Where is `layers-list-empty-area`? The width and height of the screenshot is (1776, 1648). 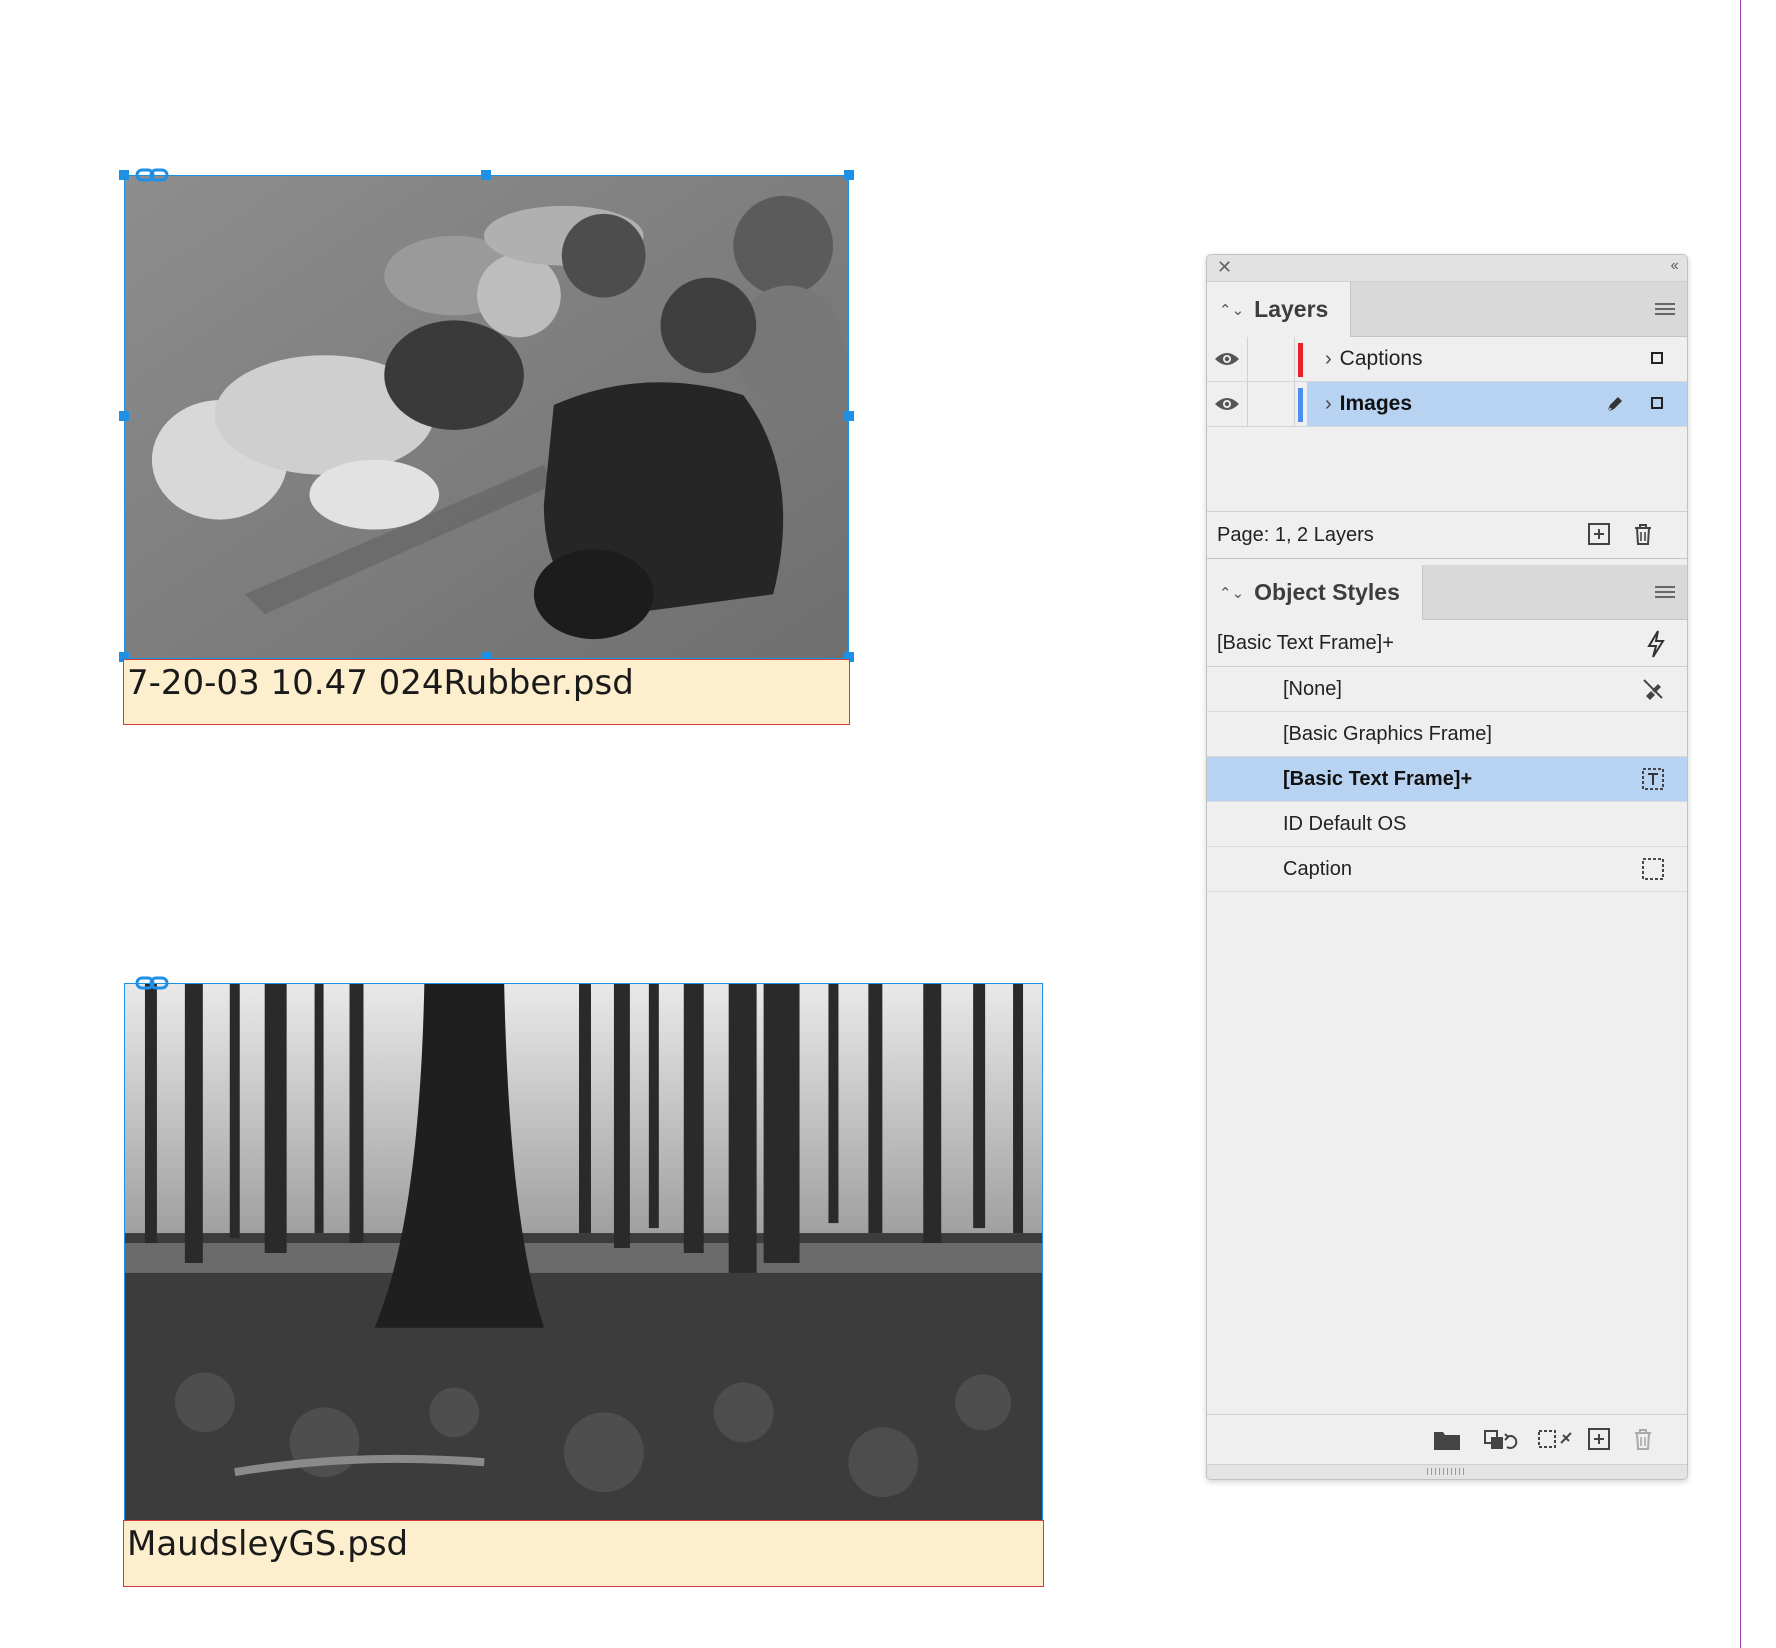
layers-list-empty-area is located at coordinates (1447, 469).